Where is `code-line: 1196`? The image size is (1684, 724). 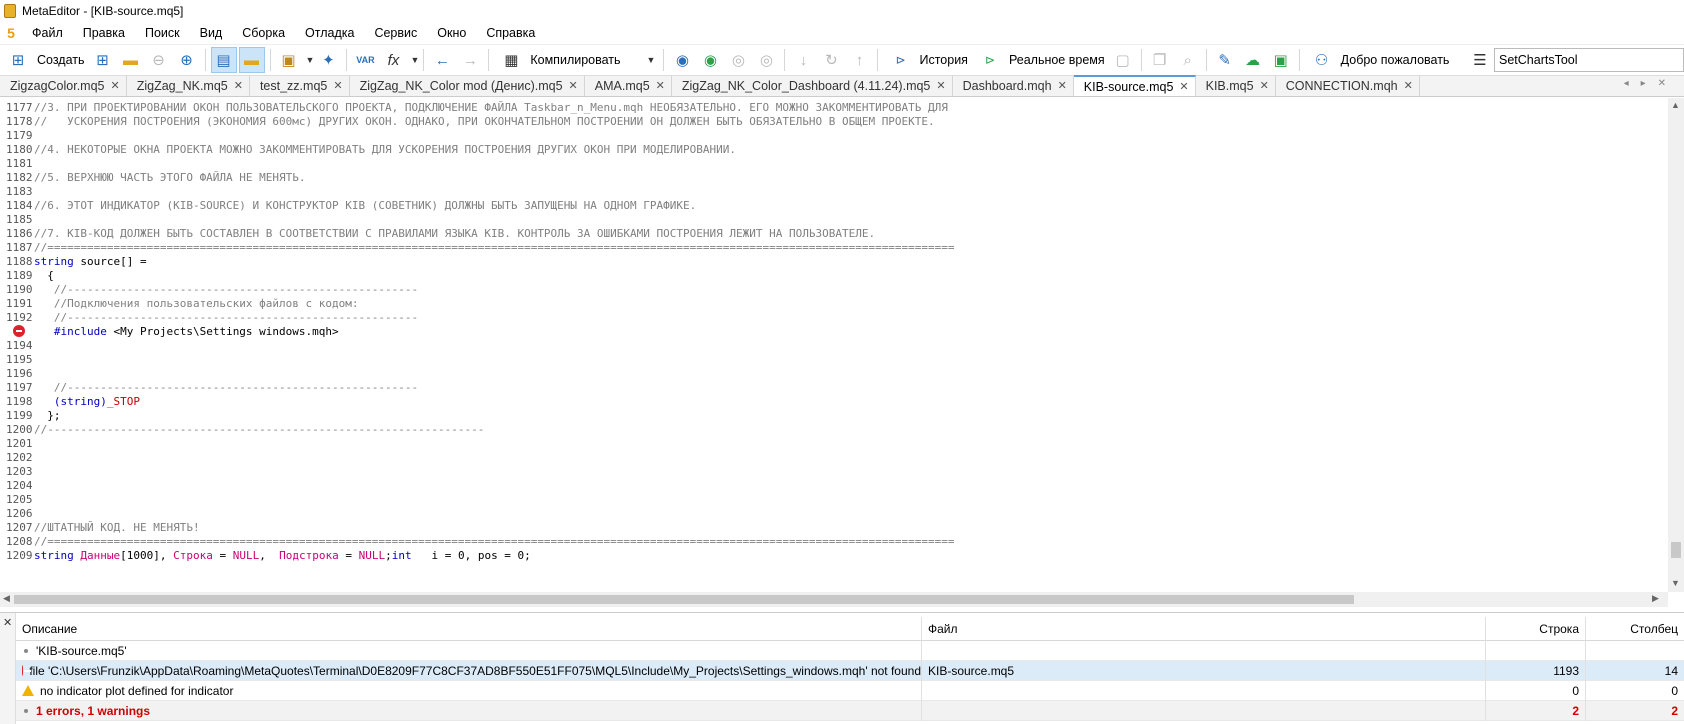 code-line: 1196 is located at coordinates (825, 373).